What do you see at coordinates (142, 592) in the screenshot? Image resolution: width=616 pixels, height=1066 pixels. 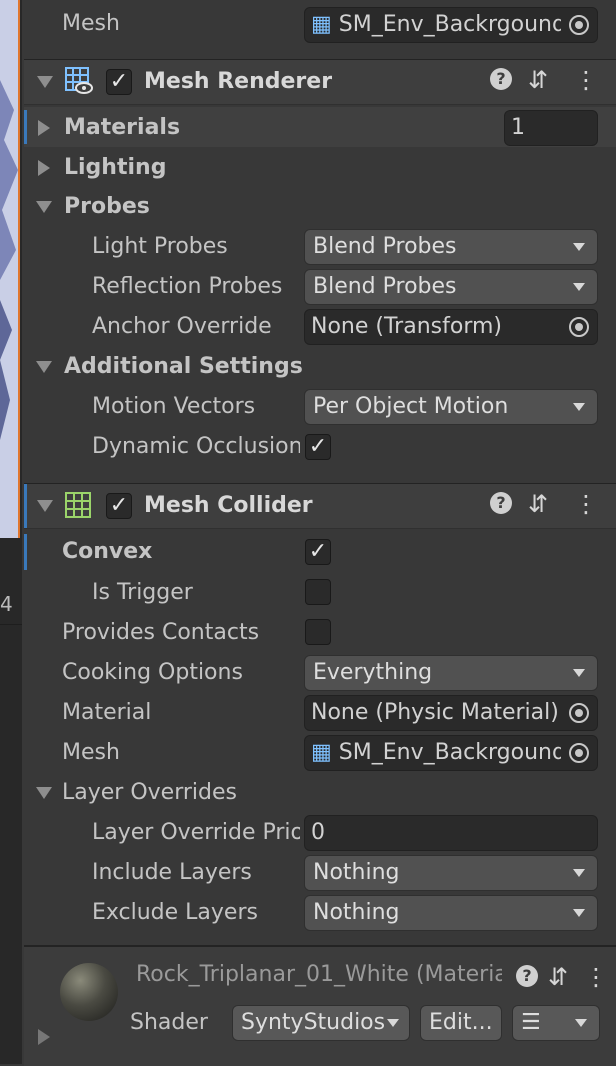 I see `is-trigger-label: Is Trigger` at bounding box center [142, 592].